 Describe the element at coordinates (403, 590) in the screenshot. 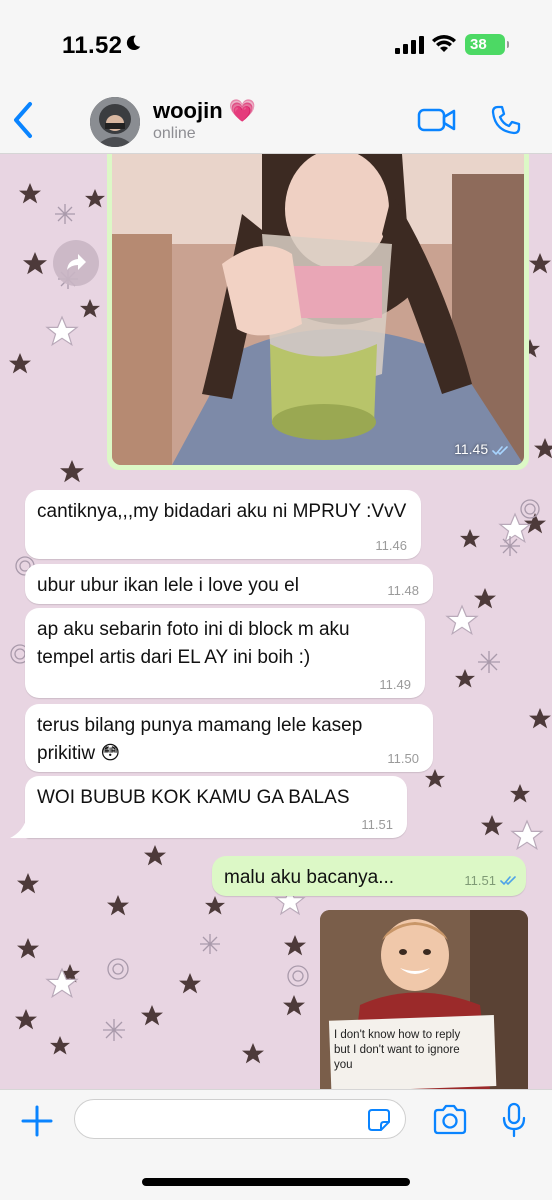

I see `message-time: 11.48` at that location.